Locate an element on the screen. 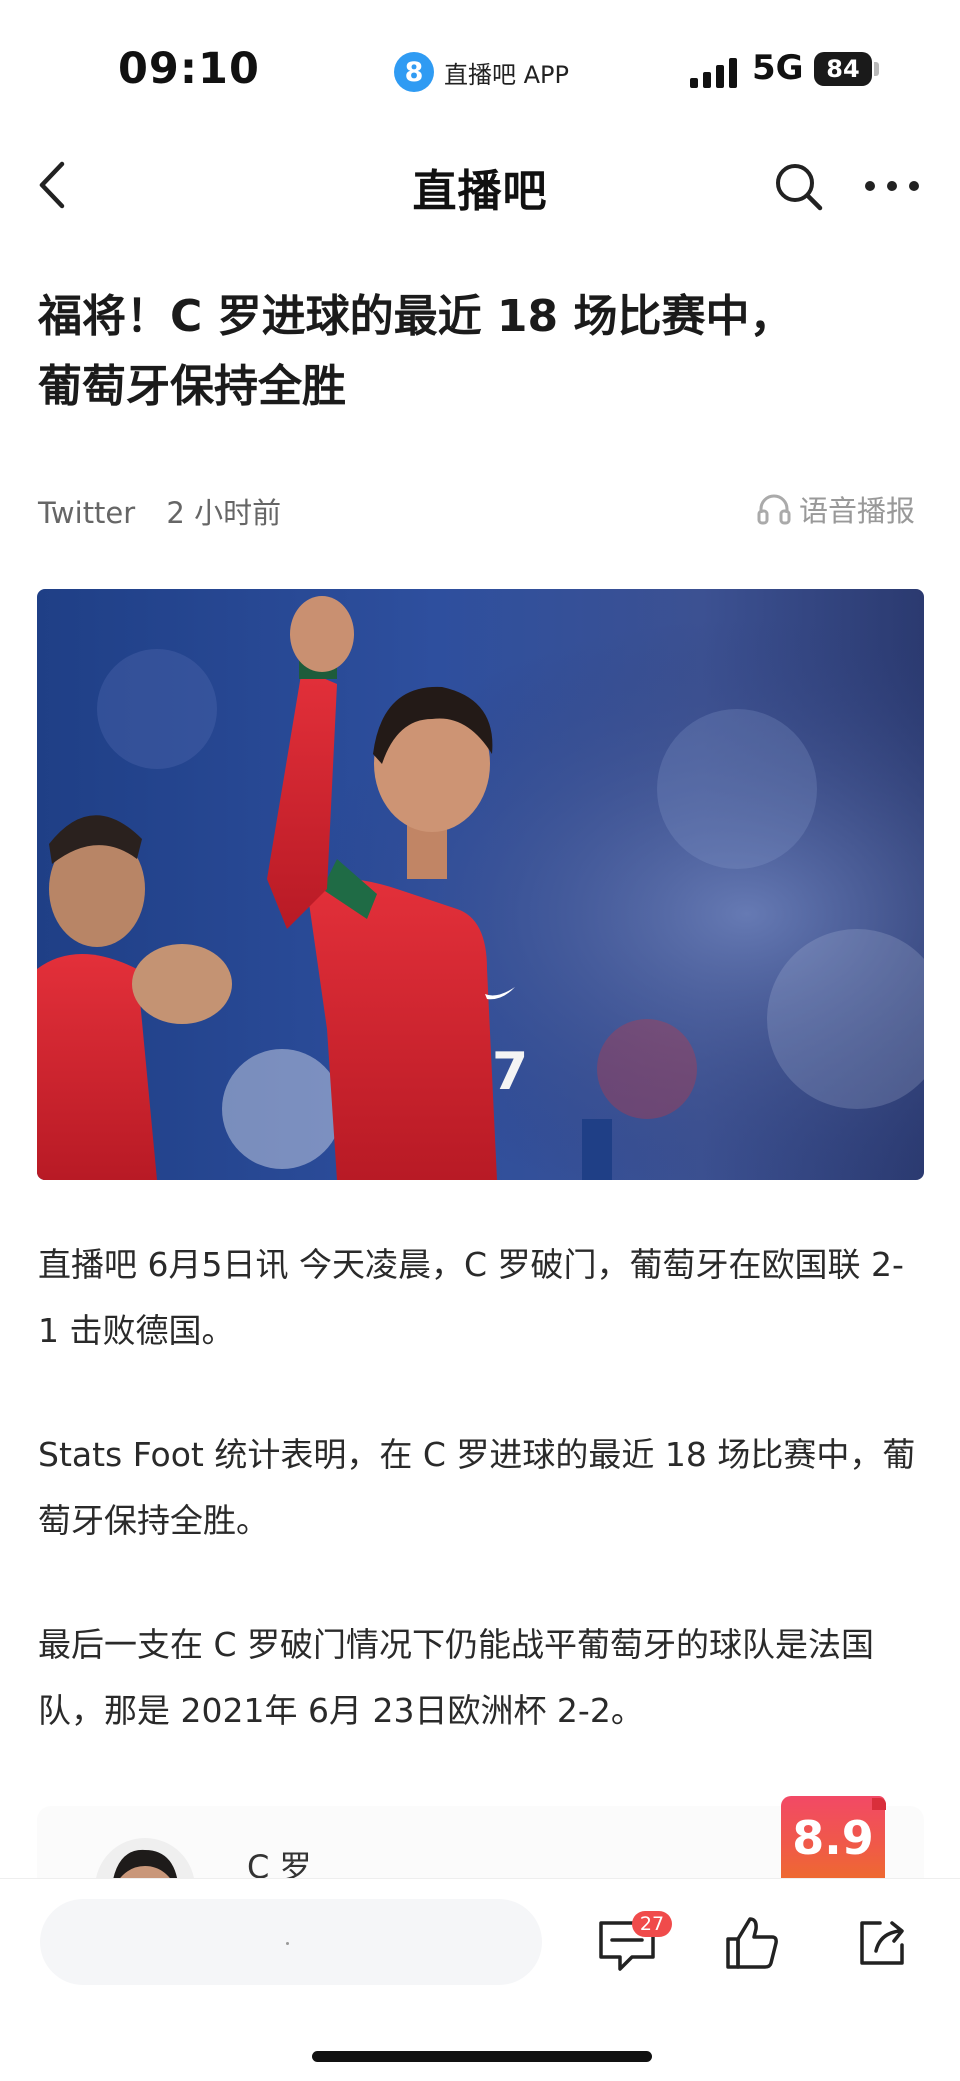 This screenshot has height=2081, width=960. article-paragraph: 直播吧 6月5日讯 今天凌晨，C 罗破门，葡萄牙在欧国联 2-1 击败德国。 is located at coordinates (471, 1297).